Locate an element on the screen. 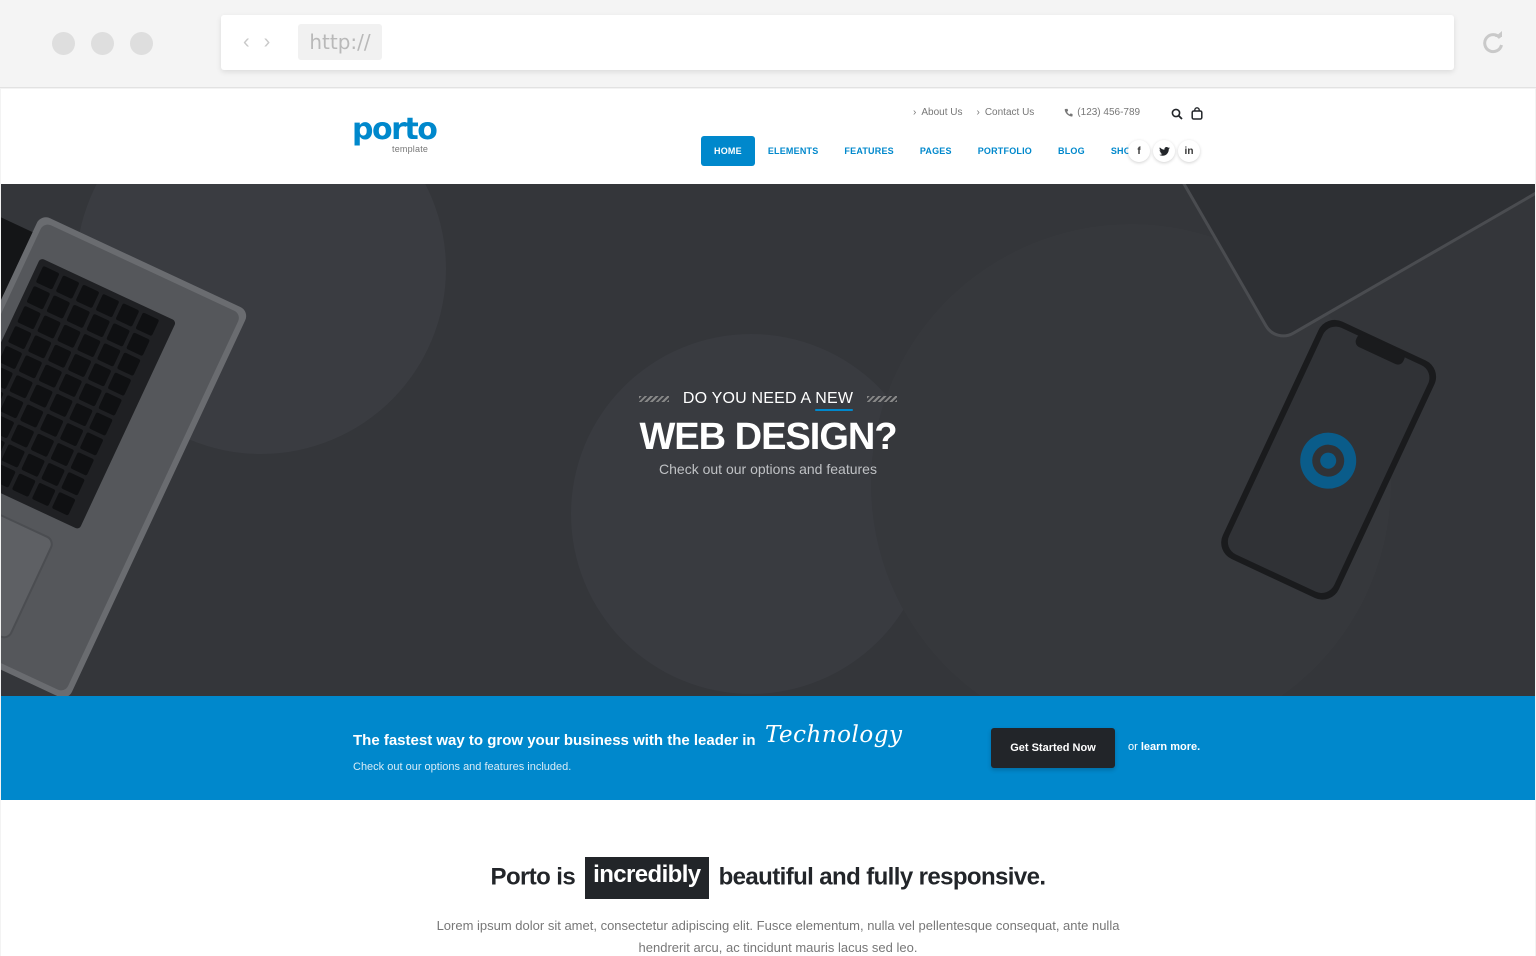  url-field: http:// is located at coordinates (340, 42).